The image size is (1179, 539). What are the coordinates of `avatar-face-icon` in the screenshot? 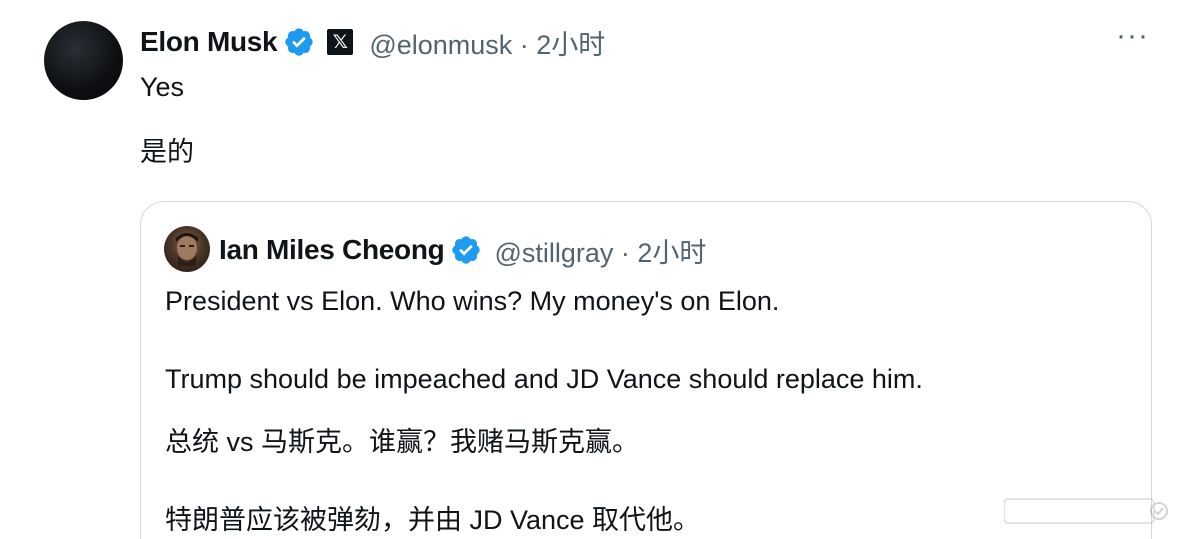 It's located at (187, 249).